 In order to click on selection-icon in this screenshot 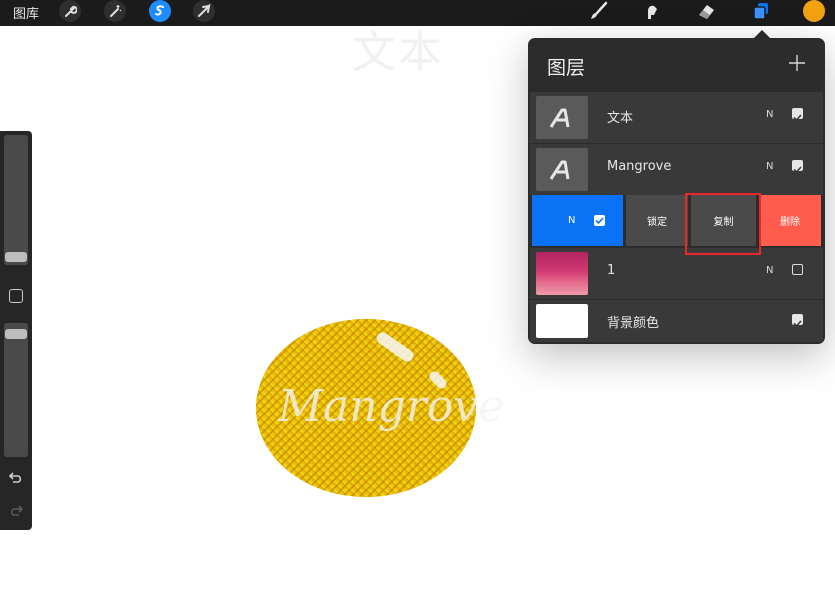, I will do `click(160, 11)`.